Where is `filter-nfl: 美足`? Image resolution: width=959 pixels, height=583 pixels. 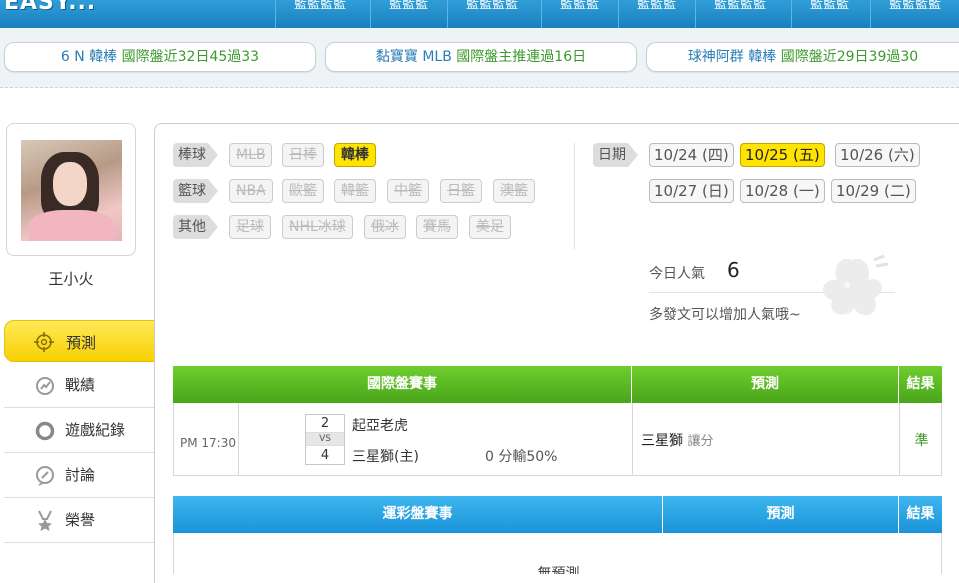
filter-nfl: 美足 is located at coordinates (490, 227).